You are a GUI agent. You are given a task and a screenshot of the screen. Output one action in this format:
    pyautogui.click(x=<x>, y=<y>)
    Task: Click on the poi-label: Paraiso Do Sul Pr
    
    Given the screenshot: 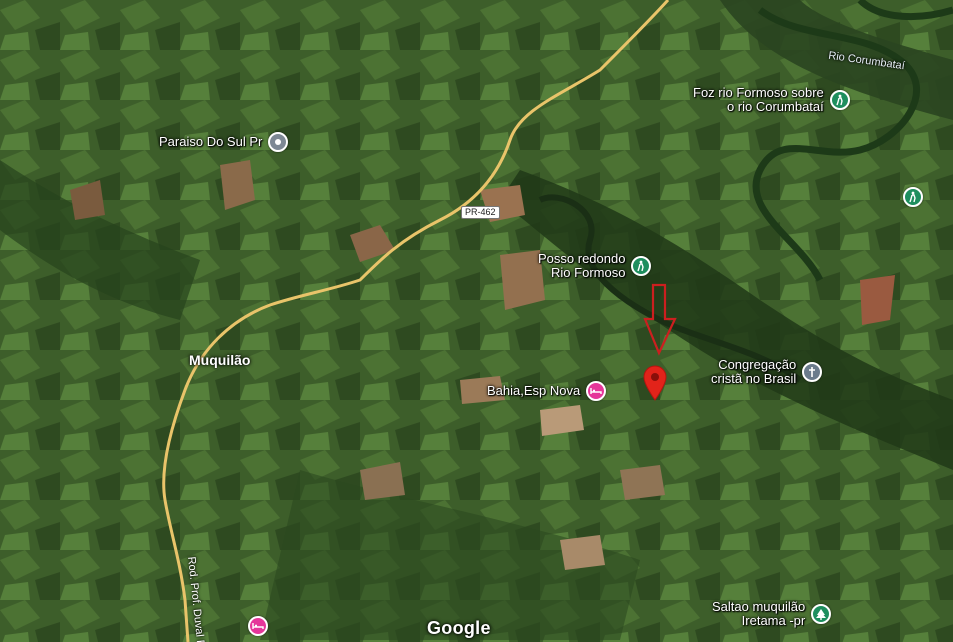 What is the action you would take?
    pyautogui.click(x=211, y=141)
    